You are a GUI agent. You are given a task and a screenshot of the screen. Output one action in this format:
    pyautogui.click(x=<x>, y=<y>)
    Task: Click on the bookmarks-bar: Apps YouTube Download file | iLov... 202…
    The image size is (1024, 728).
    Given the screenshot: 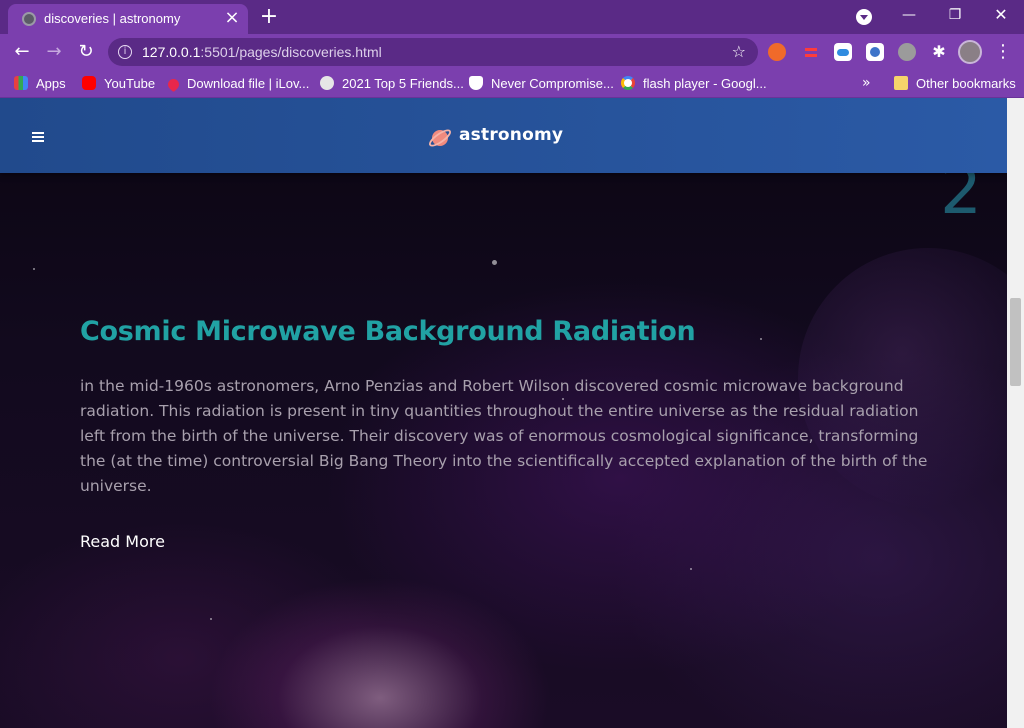 What is the action you would take?
    pyautogui.click(x=512, y=84)
    